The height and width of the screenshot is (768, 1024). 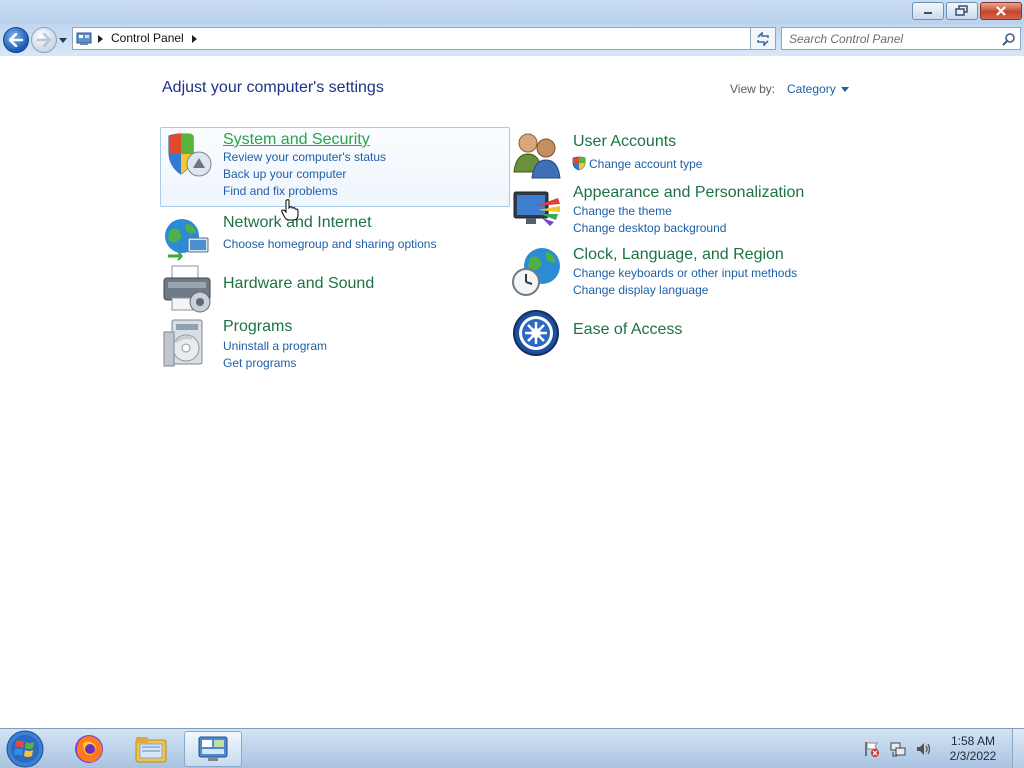 I want to click on restore-button, so click(x=962, y=11).